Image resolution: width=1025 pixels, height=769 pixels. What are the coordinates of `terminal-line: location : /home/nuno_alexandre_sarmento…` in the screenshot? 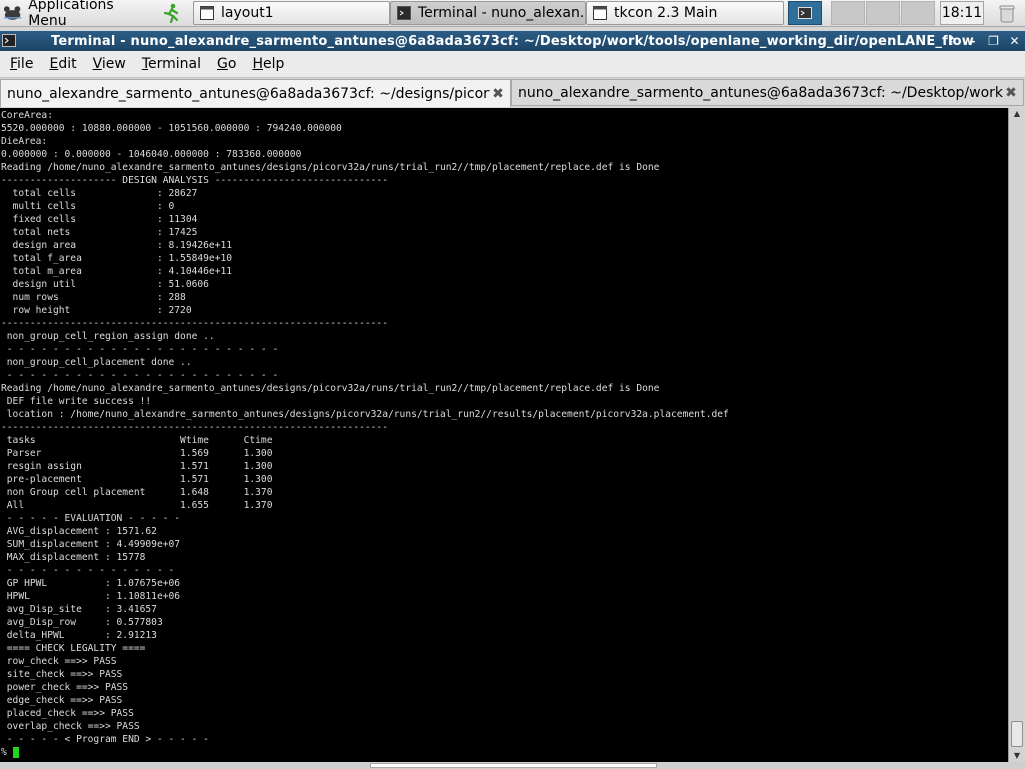 It's located at (365, 414).